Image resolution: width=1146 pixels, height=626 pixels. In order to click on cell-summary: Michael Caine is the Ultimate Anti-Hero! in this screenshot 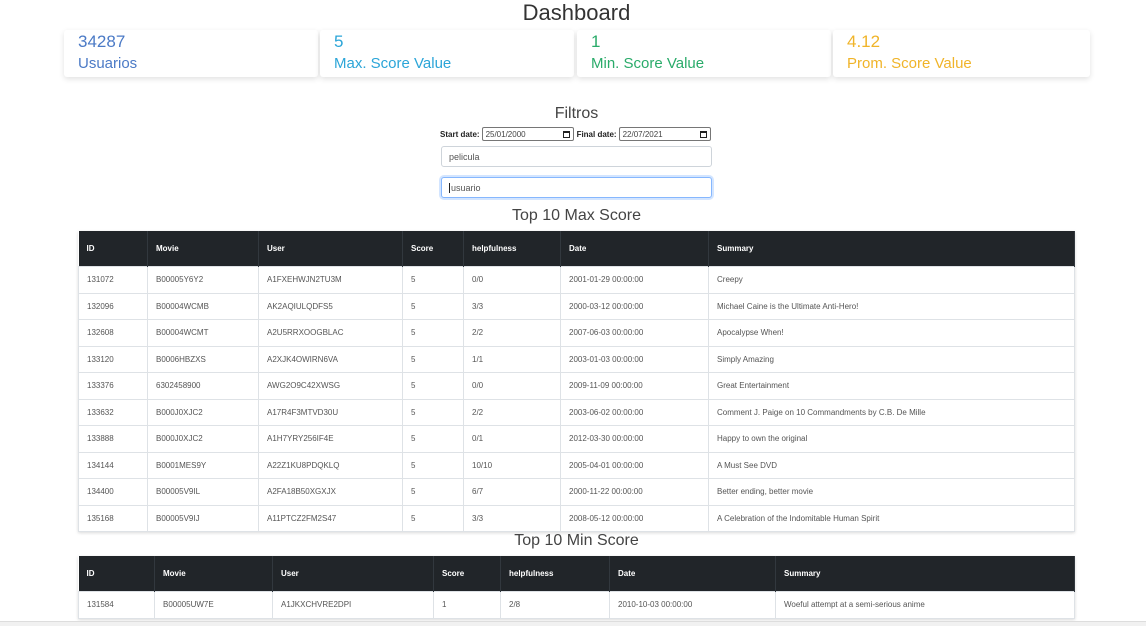, I will do `click(891, 306)`.